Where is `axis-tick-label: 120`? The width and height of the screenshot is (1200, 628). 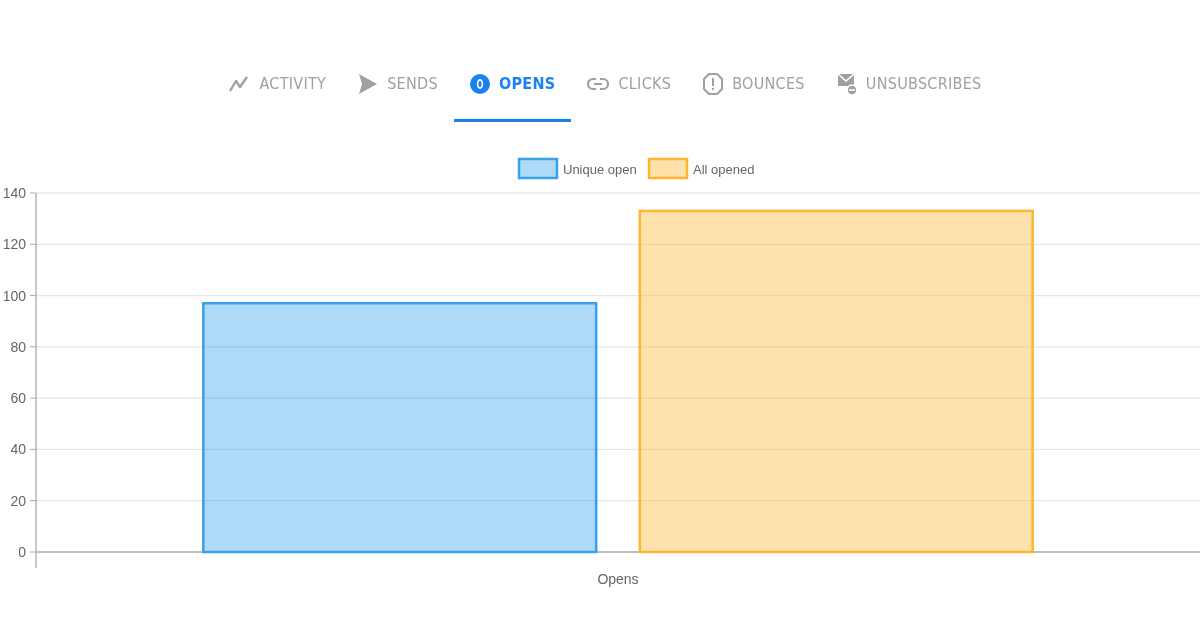
axis-tick-label: 120 is located at coordinates (14, 244).